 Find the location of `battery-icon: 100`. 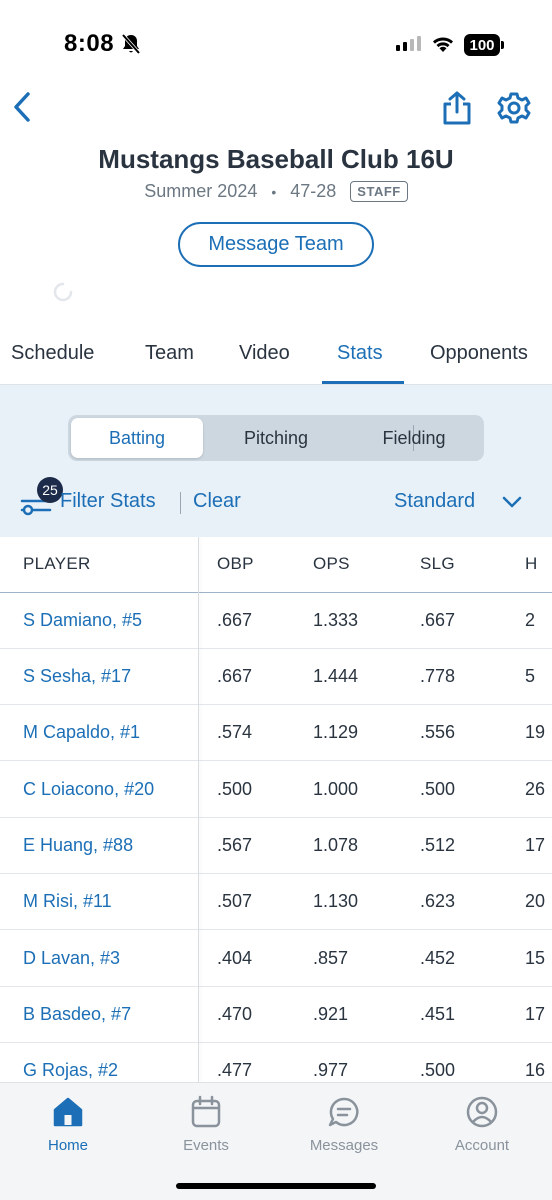

battery-icon: 100 is located at coordinates (484, 45).